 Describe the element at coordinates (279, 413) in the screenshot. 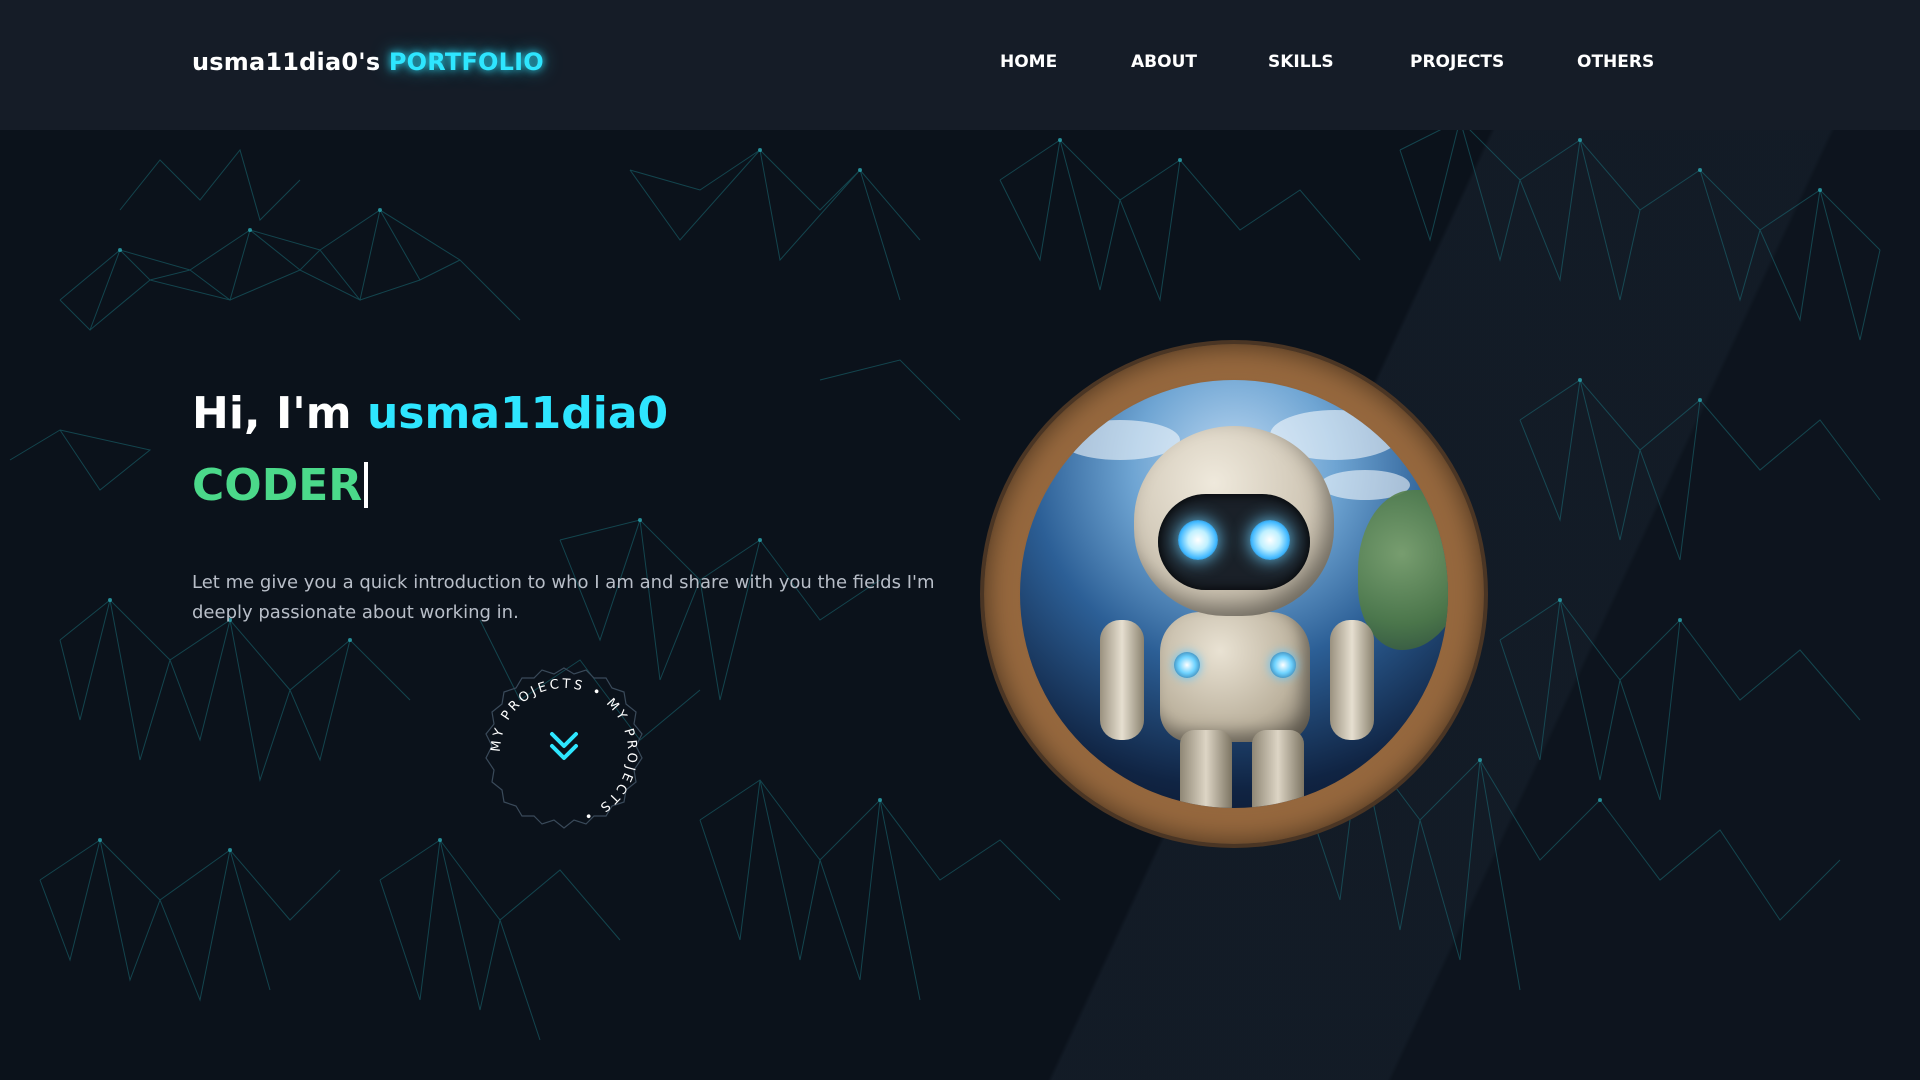

I see `hero-greeting: Hi, I'm` at that location.